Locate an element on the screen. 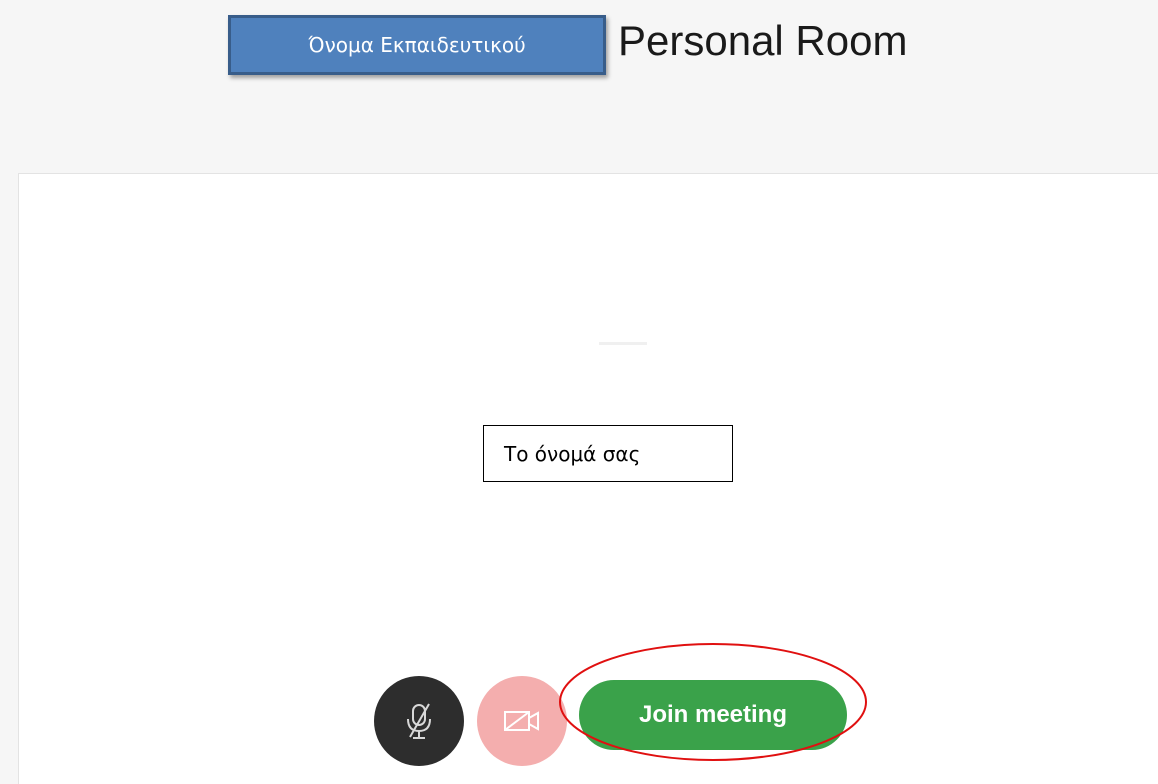  your-name-field: Το όνομά σας is located at coordinates (608, 453).